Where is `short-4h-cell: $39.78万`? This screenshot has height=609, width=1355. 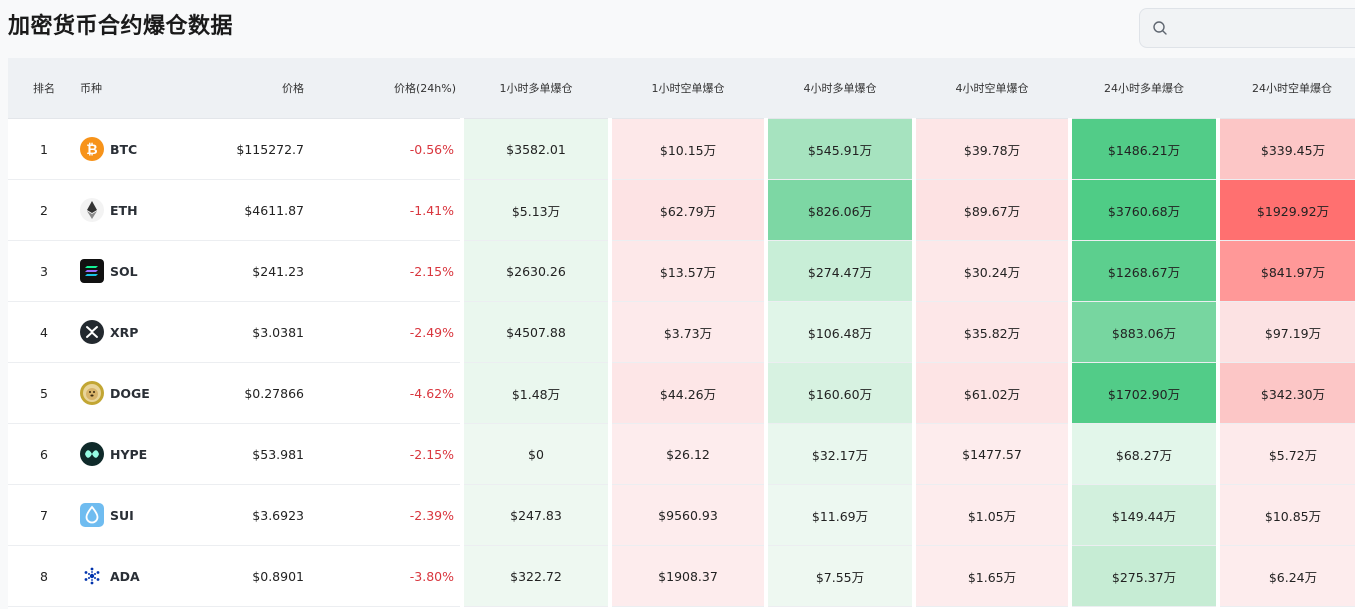
short-4h-cell: $39.78万 is located at coordinates (991, 149).